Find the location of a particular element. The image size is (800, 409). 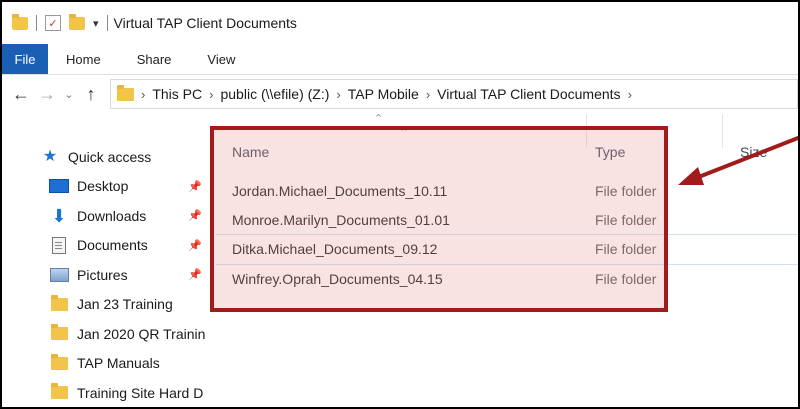

sidebar-item-quick-access: ★ Quick access is located at coordinates (107, 157).